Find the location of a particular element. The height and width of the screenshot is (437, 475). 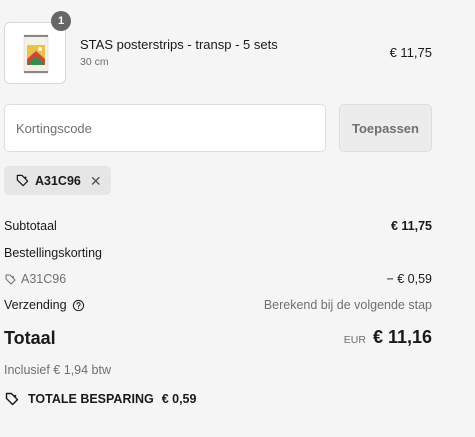

order-discount-code-row: A31C96 is located at coordinates (35, 279).